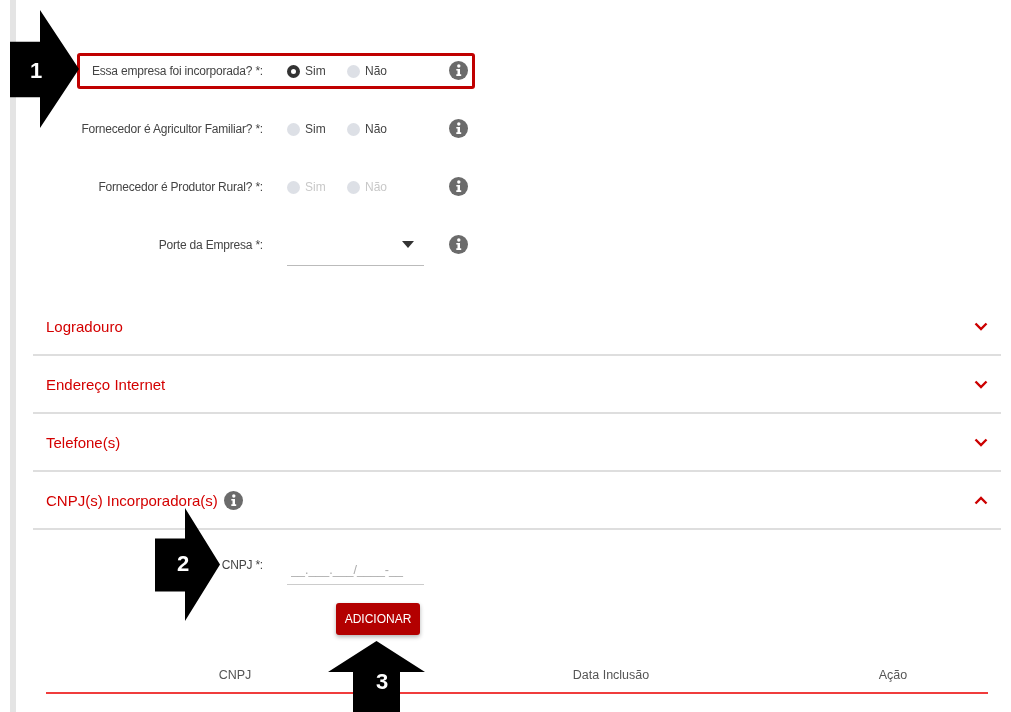  I want to click on field-label: Essa empresa foi incorporada? *:, so click(177, 71).